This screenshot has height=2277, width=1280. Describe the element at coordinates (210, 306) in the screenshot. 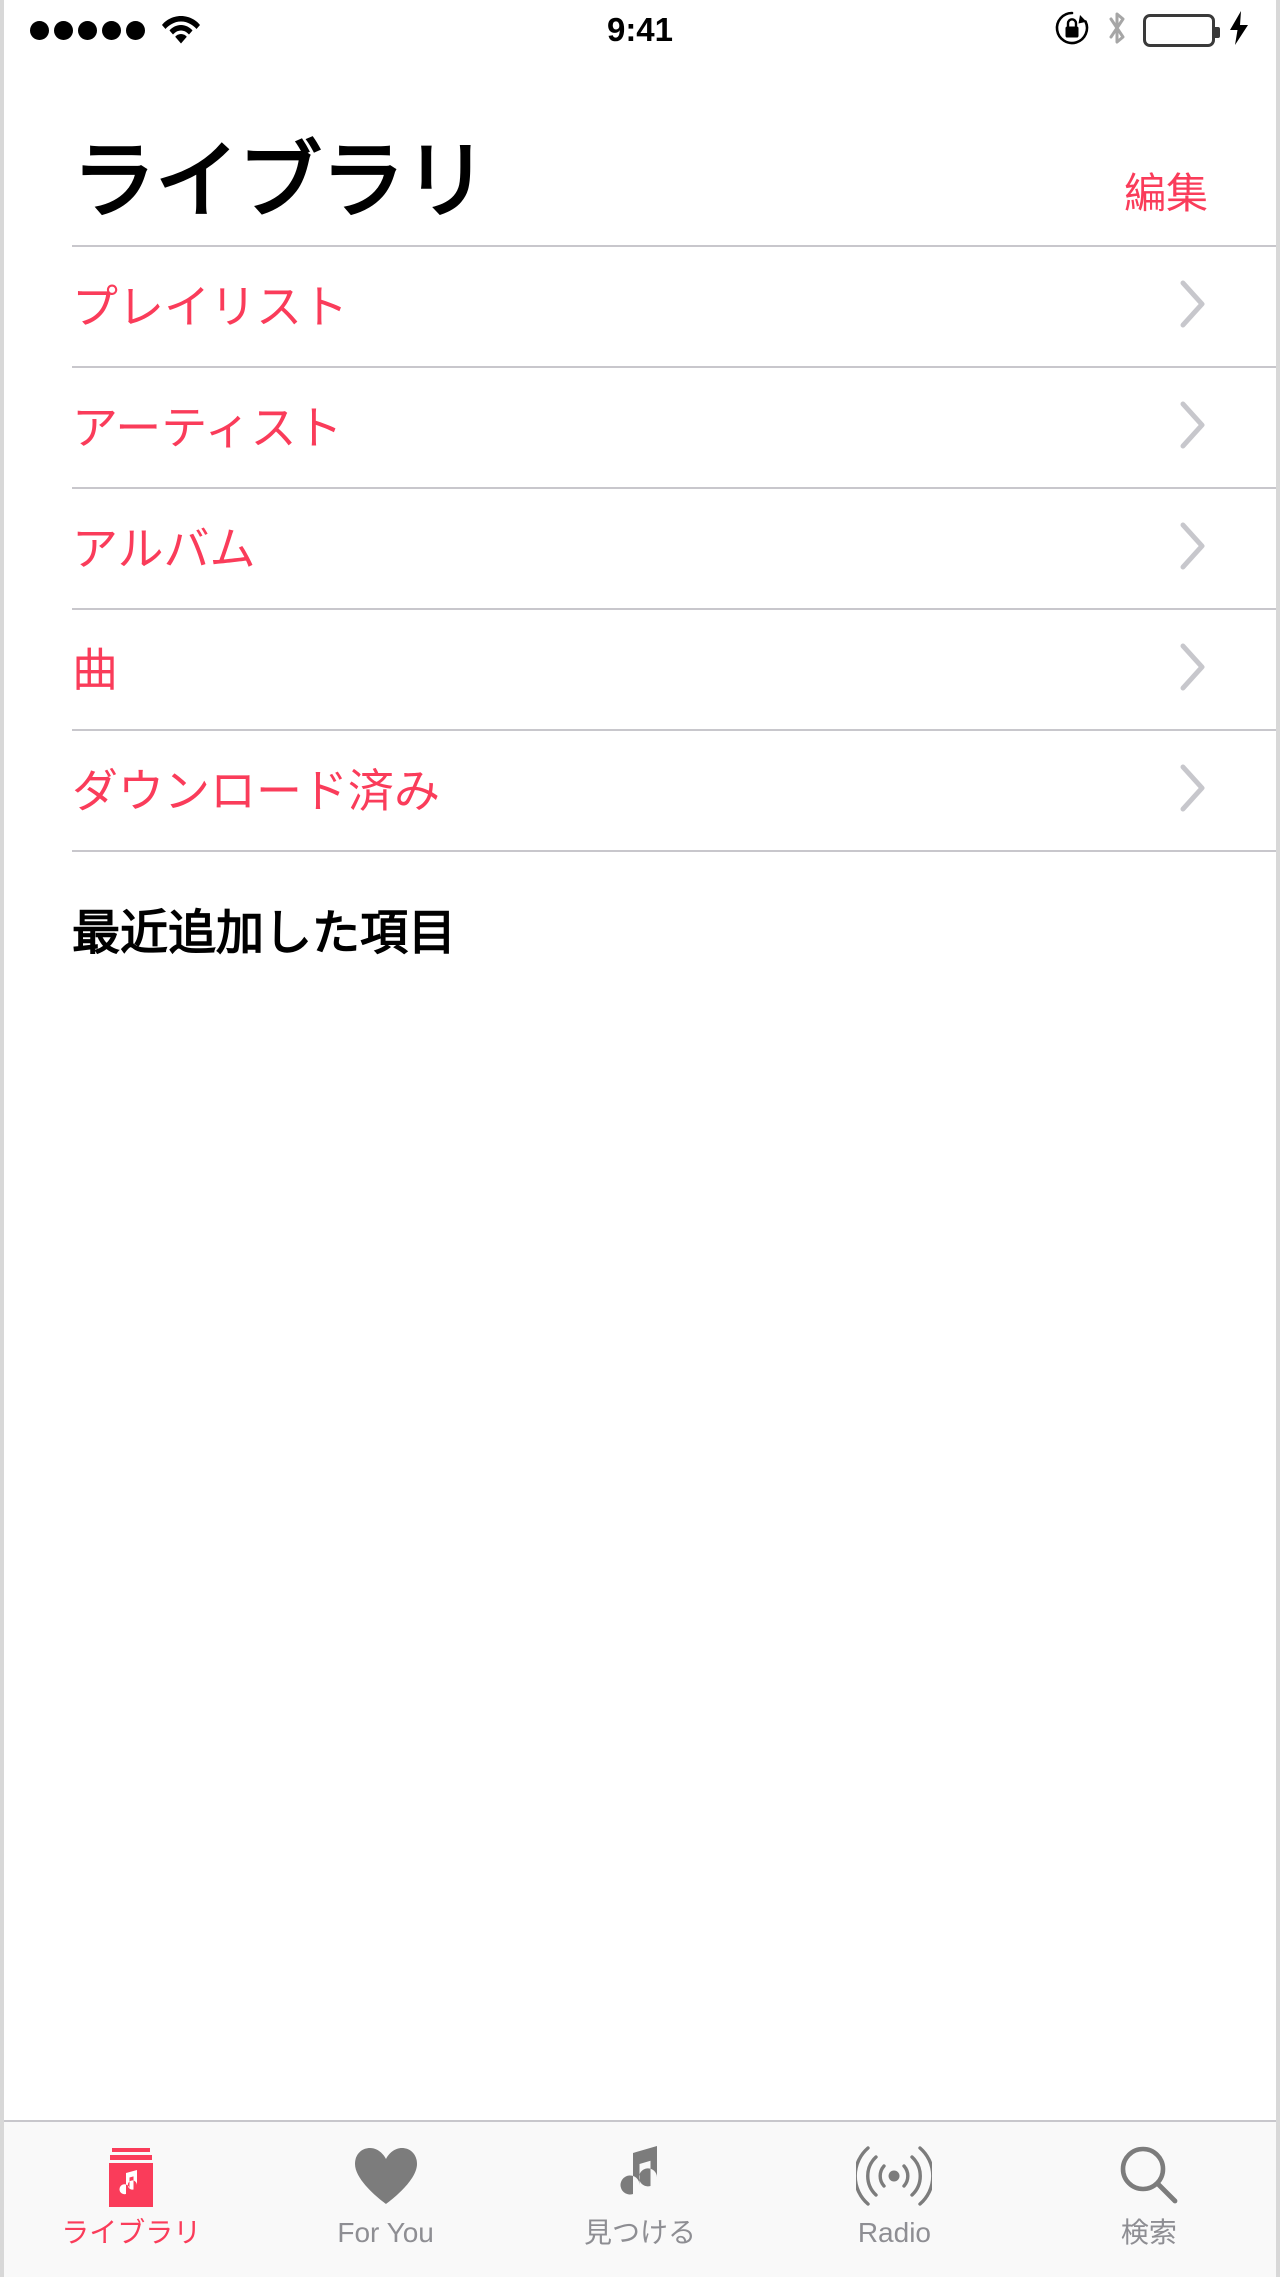

I see `list-item-label: プレイリスト` at that location.